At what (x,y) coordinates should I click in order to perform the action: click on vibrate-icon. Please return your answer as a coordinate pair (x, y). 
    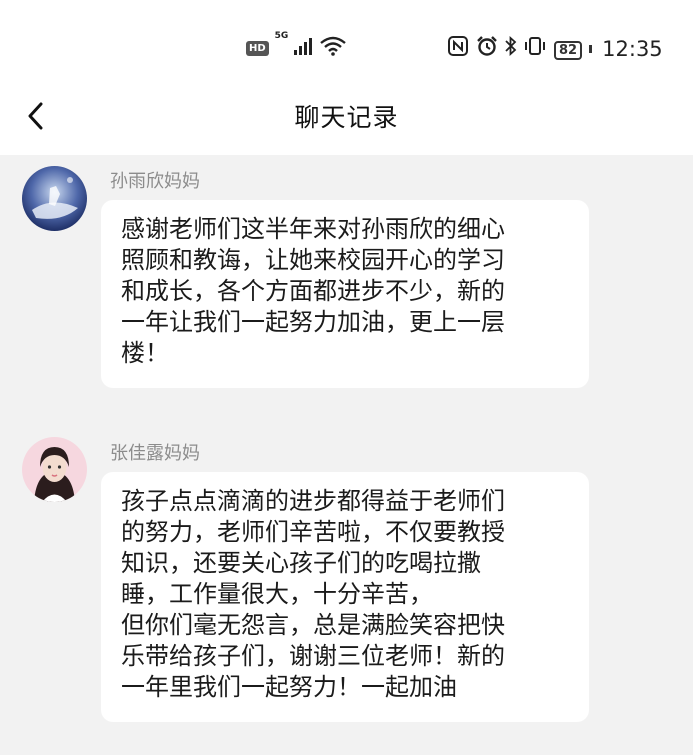
    Looking at the image, I should click on (535, 48).